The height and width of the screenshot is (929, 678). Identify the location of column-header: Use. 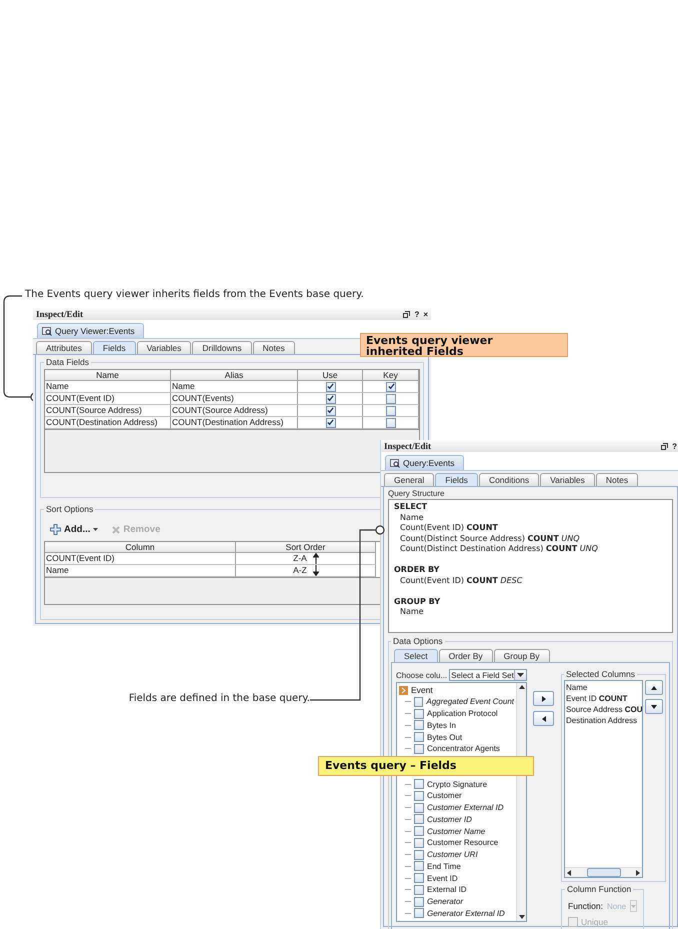
(330, 375).